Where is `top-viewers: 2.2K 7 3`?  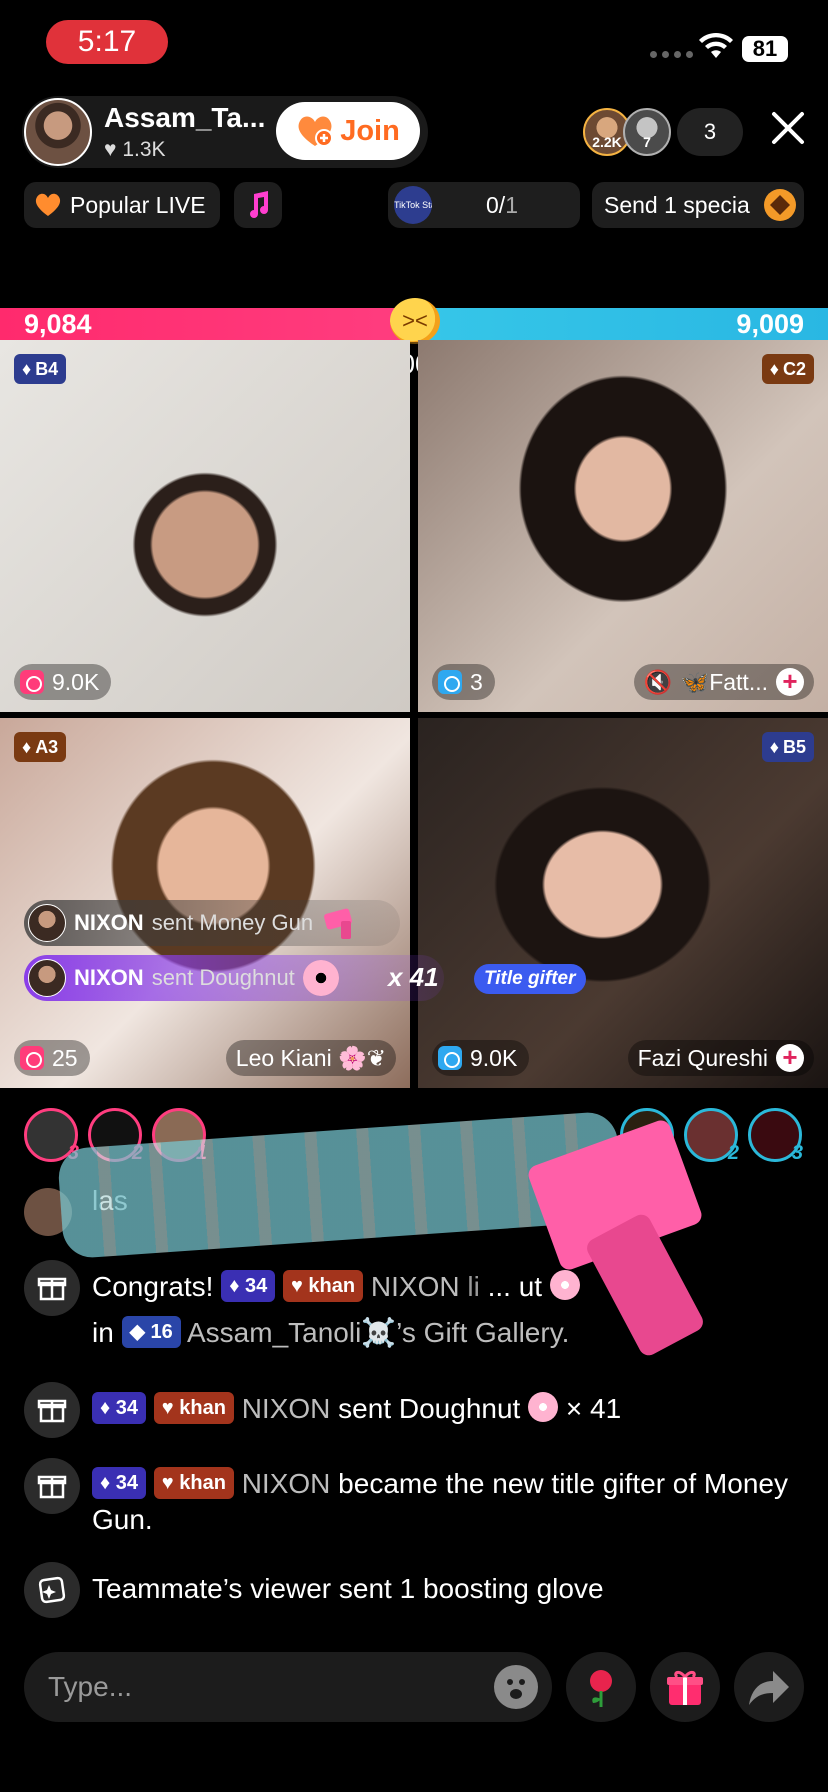 top-viewers: 2.2K 7 3 is located at coordinates (663, 132).